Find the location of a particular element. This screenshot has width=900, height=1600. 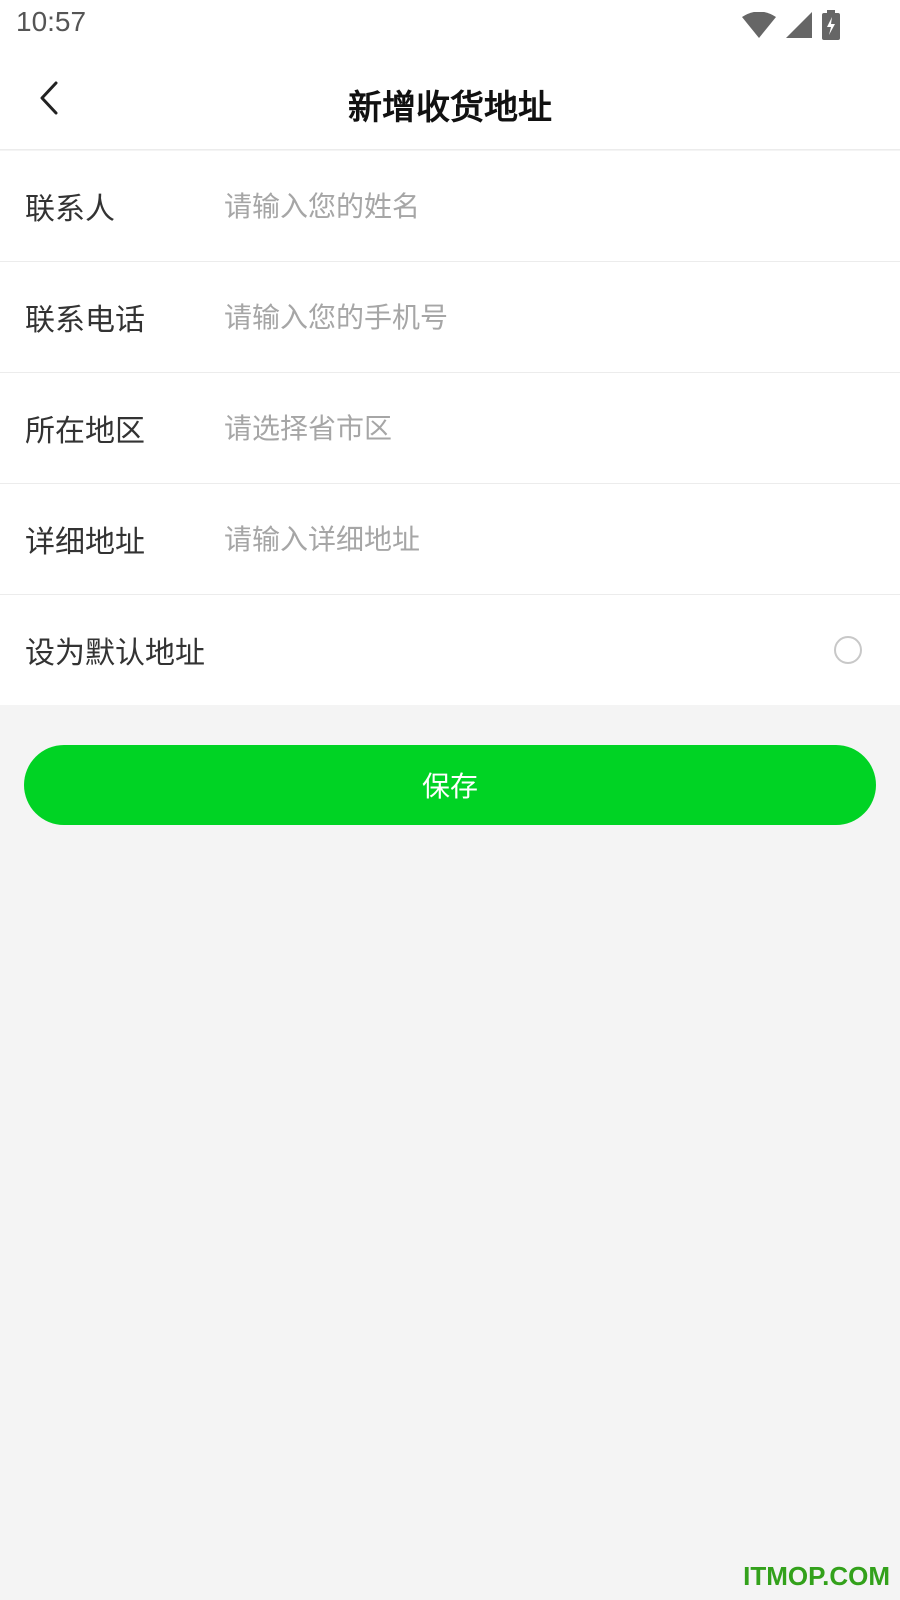

battery-charging-icon is located at coordinates (831, 25).